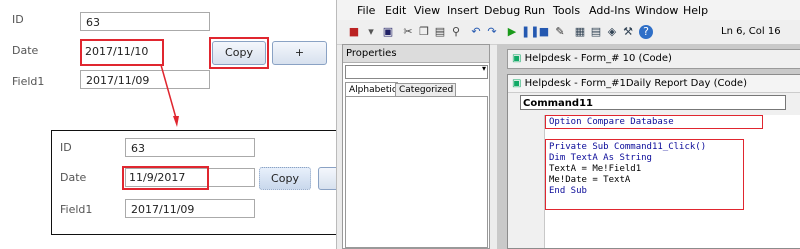 This screenshot has width=800, height=249. What do you see at coordinates (145, 21) in the screenshot?
I see `id-field: 63` at bounding box center [145, 21].